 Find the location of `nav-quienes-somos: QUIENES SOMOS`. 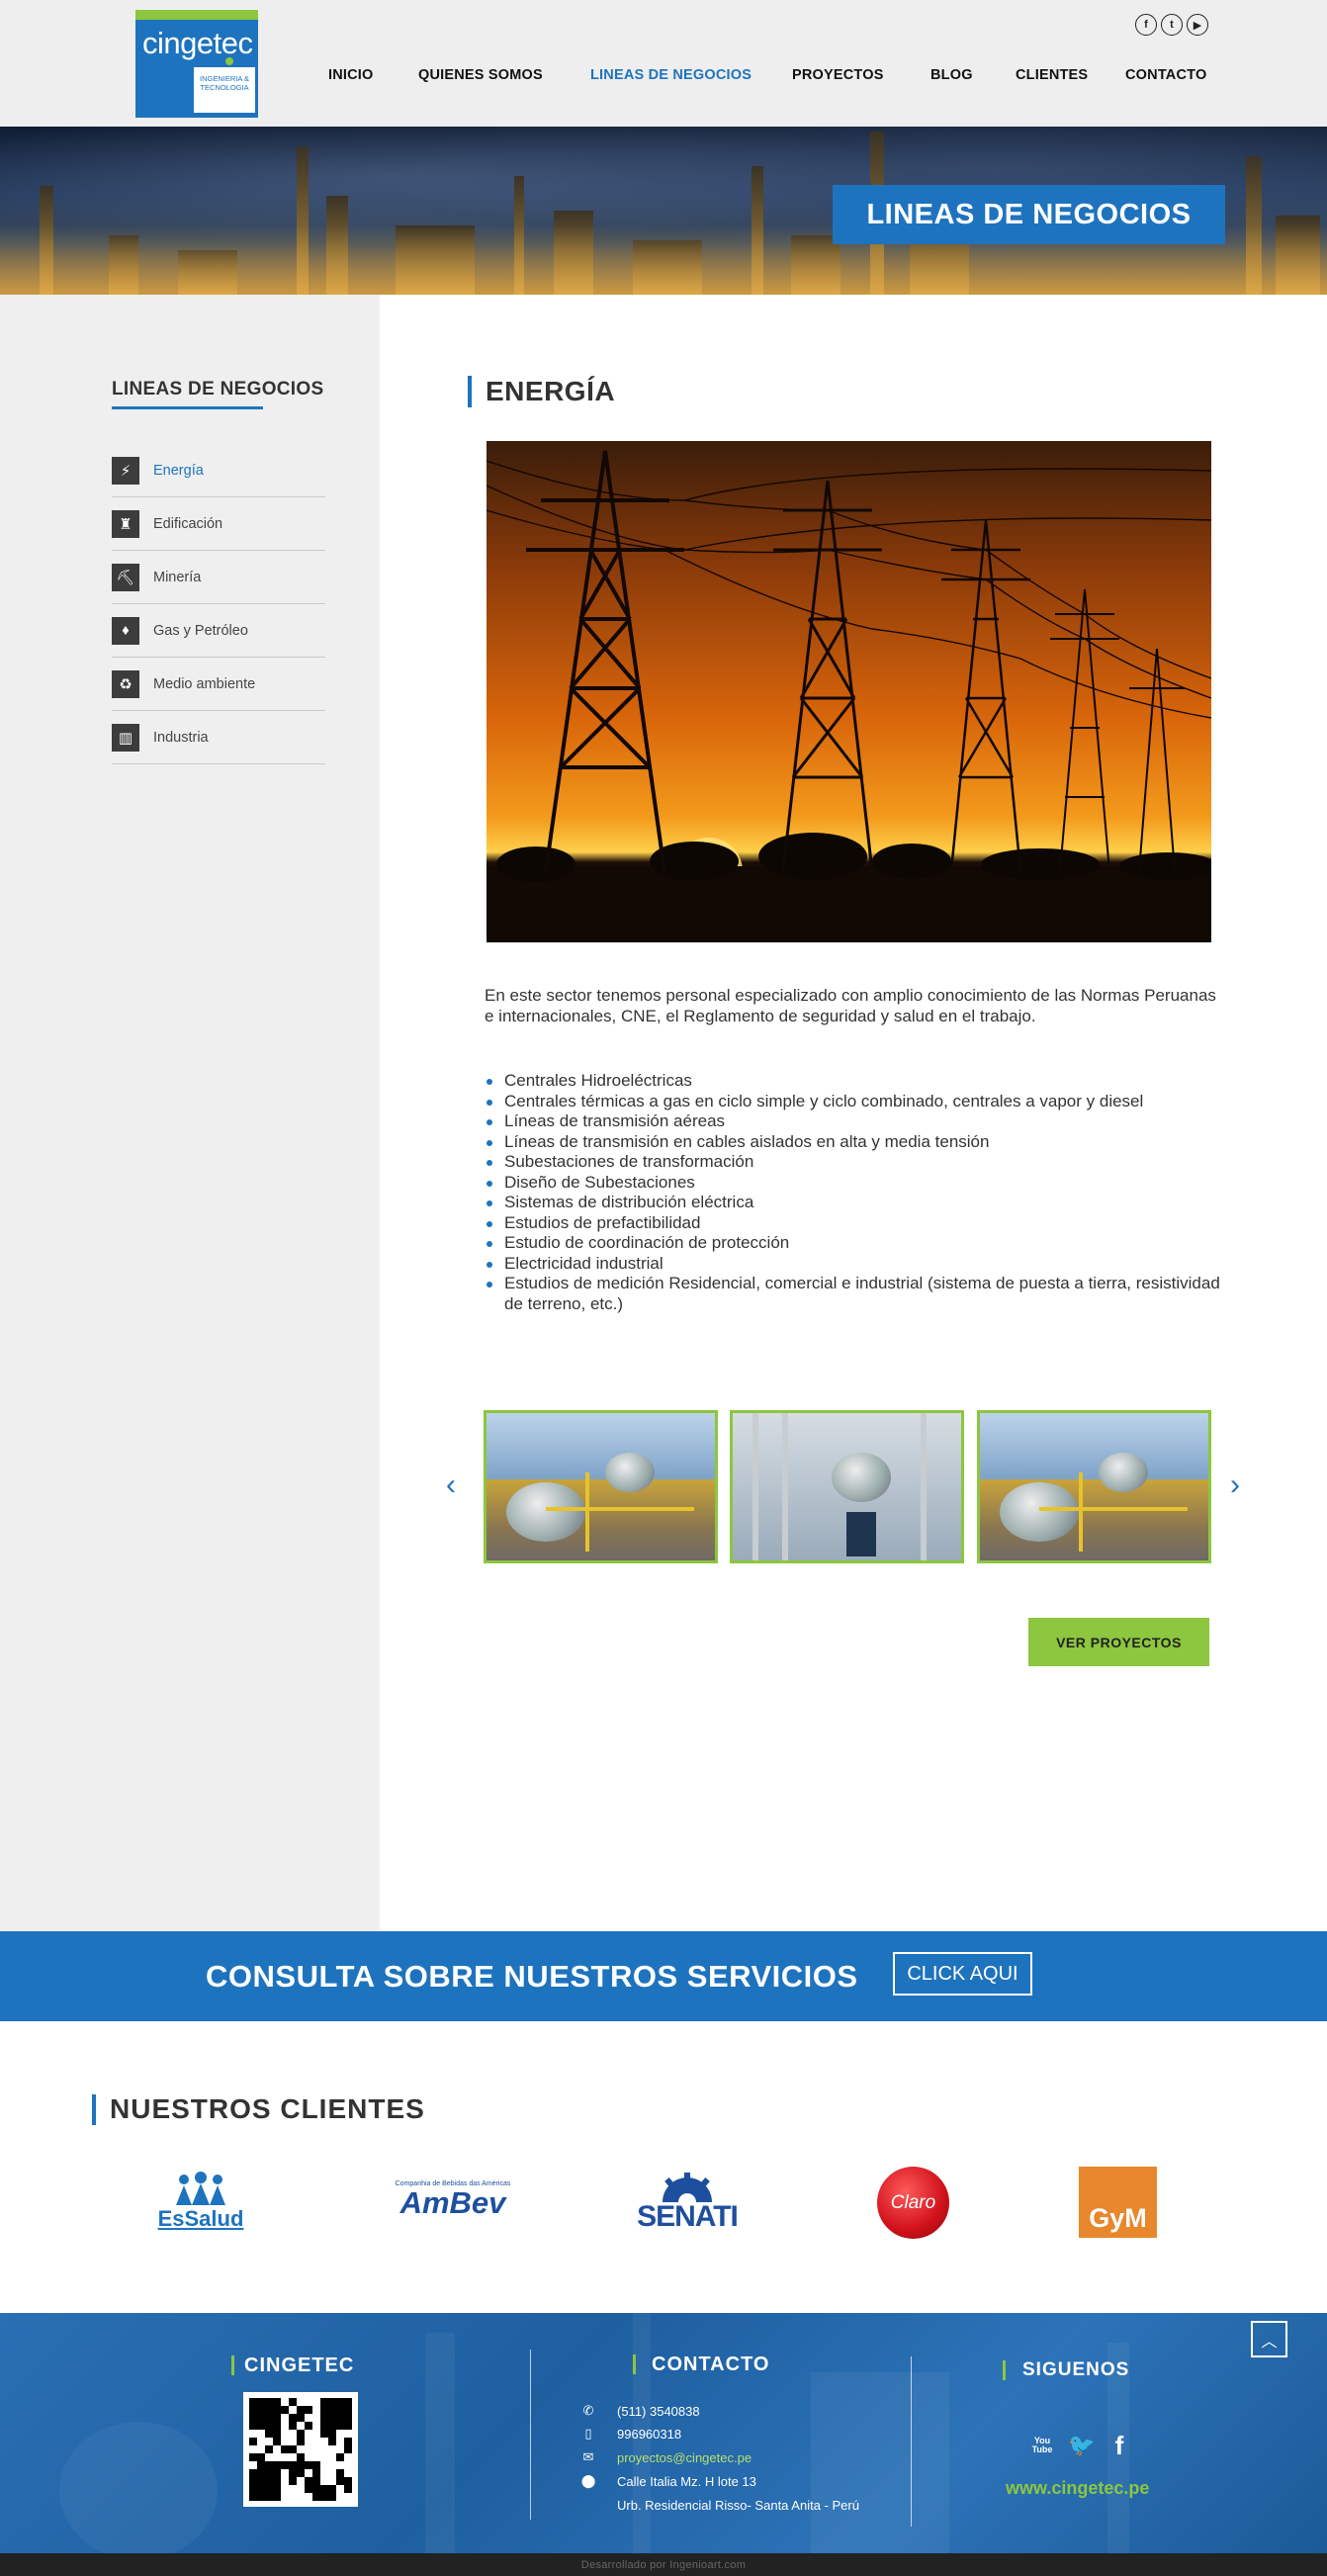

nav-quienes-somos: QUIENES SOMOS is located at coordinates (480, 75).